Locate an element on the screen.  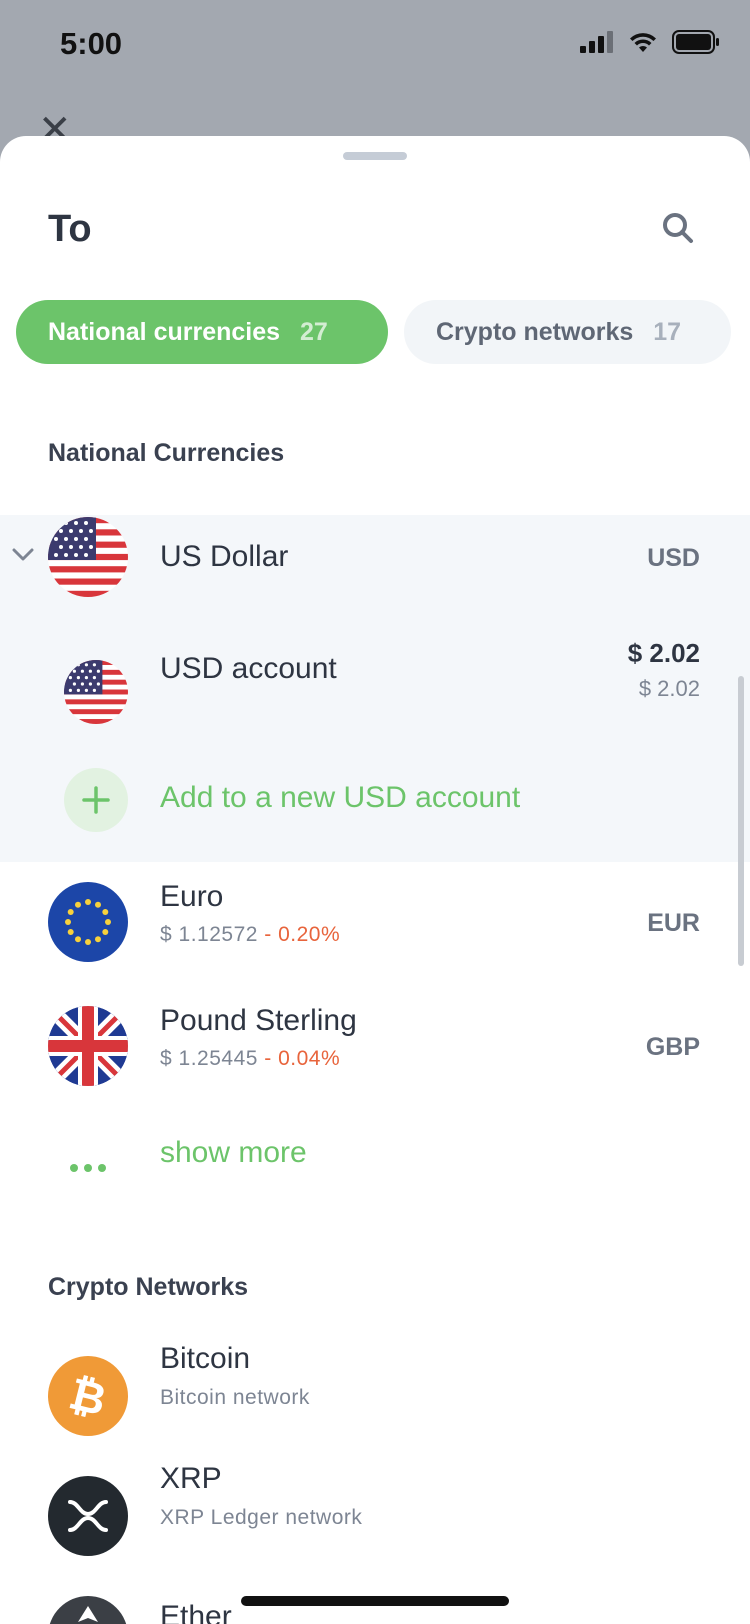
currency-name: Pound Sterling is located at coordinates (258, 1020).